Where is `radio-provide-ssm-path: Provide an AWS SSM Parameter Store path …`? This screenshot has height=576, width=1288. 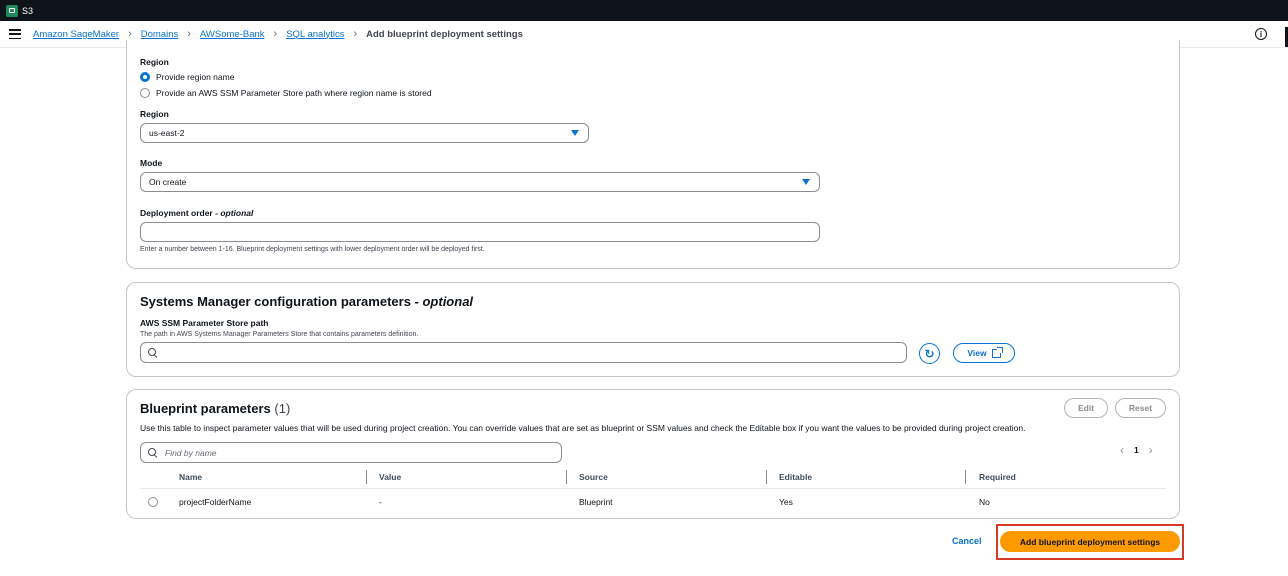 radio-provide-ssm-path: Provide an AWS SSM Parameter Store path … is located at coordinates (286, 93).